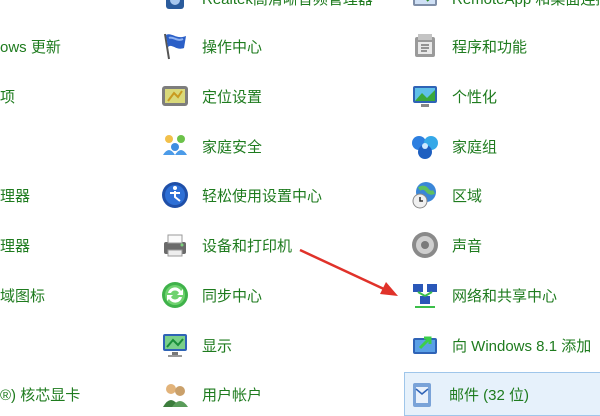 This screenshot has width=600, height=416. I want to click on control-panel-item-add-features: 向 Windows 8.1 添加, so click(504, 345).